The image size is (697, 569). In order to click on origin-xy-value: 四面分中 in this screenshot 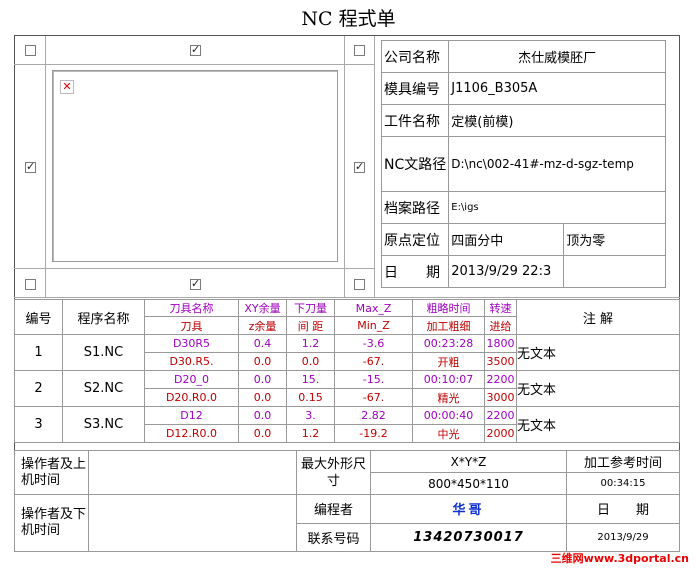, I will do `click(506, 239)`.